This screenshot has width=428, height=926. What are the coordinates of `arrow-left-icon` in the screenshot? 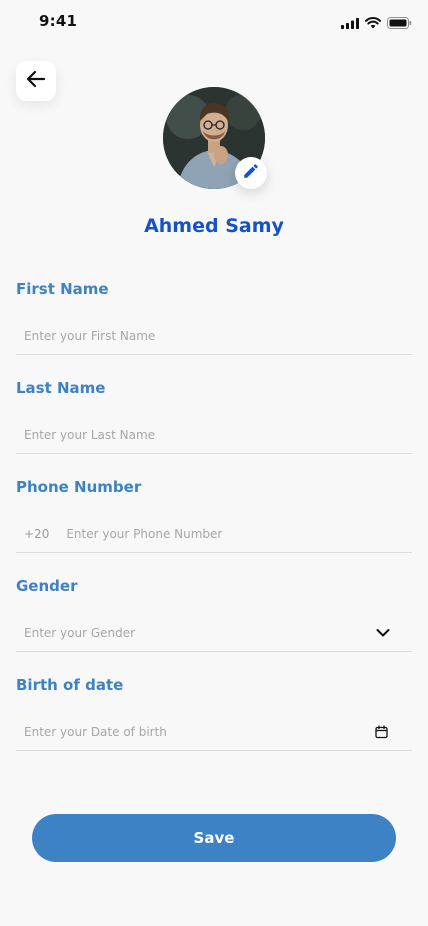 It's located at (36, 81).